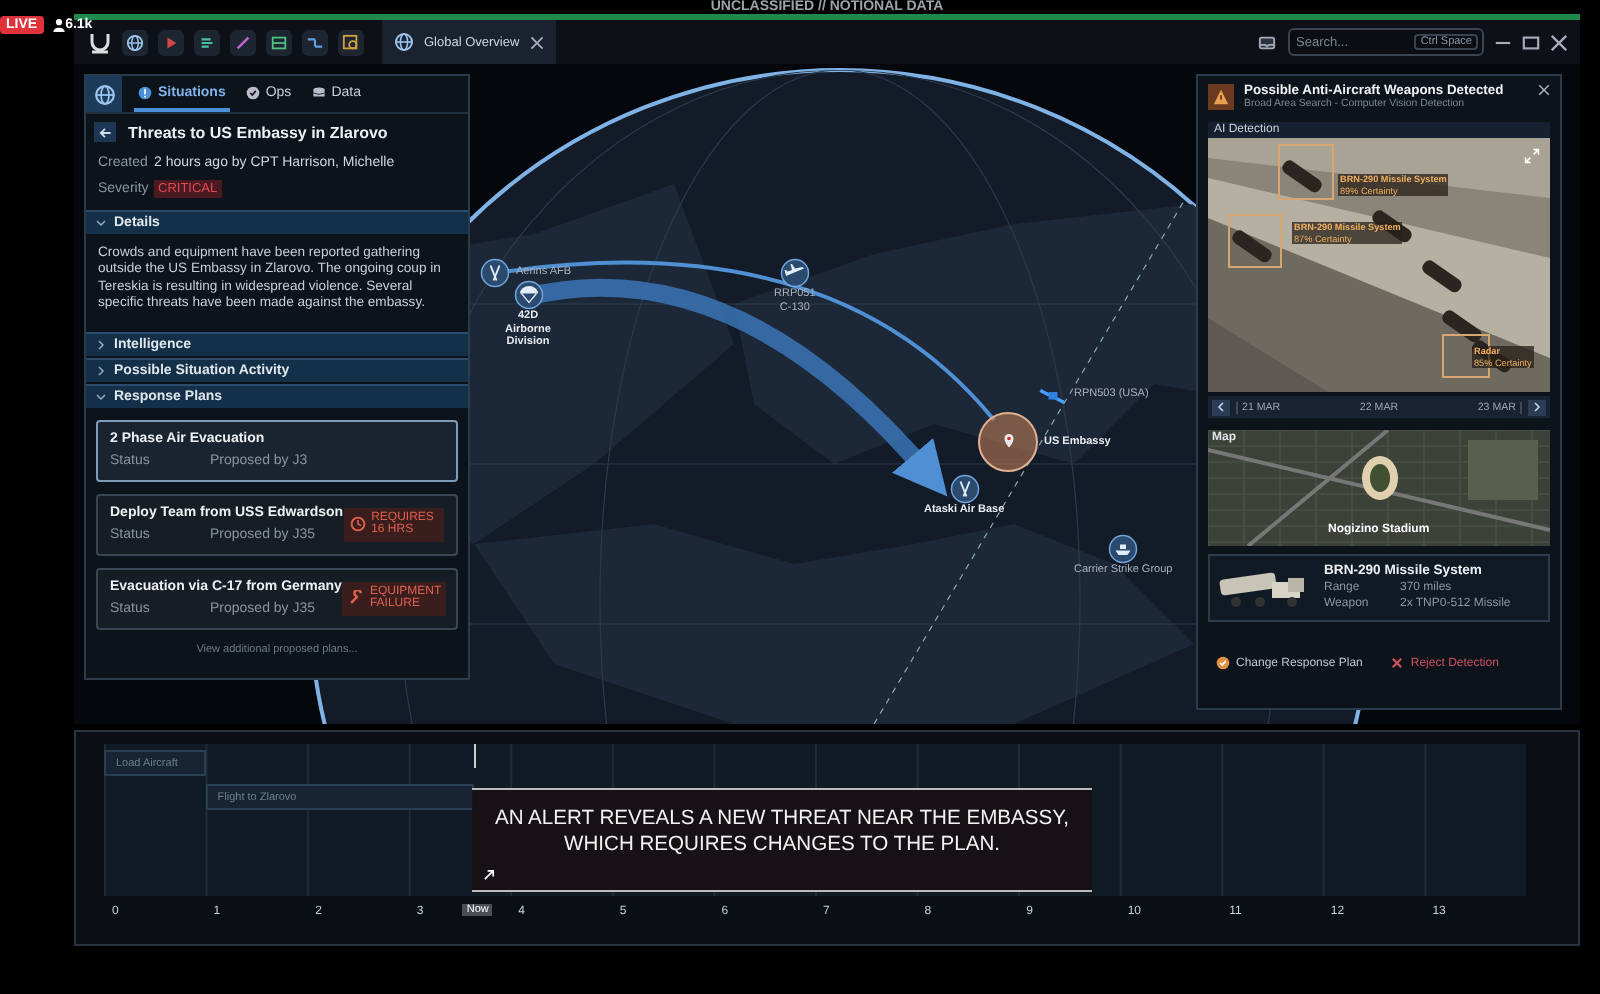  I want to click on info-icon, so click(145, 92).